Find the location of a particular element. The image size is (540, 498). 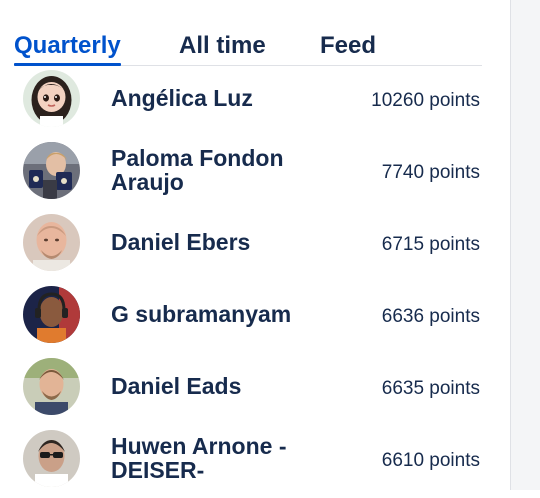

tab-all-time: All time is located at coordinates (222, 46).